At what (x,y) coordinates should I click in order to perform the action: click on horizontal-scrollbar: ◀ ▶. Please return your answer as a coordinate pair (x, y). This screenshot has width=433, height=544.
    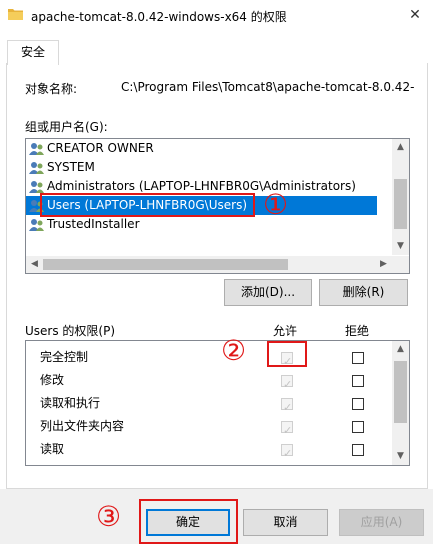
    Looking at the image, I should click on (217, 264).